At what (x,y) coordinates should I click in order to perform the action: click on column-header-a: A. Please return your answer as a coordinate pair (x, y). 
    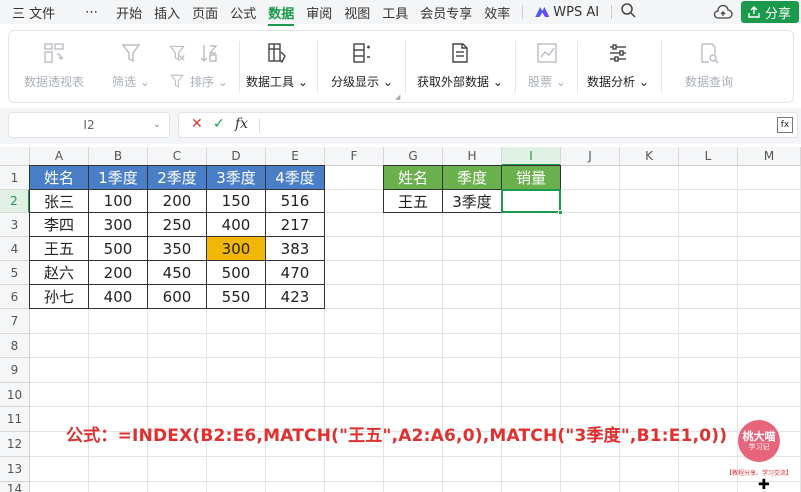
    Looking at the image, I should click on (59, 156).